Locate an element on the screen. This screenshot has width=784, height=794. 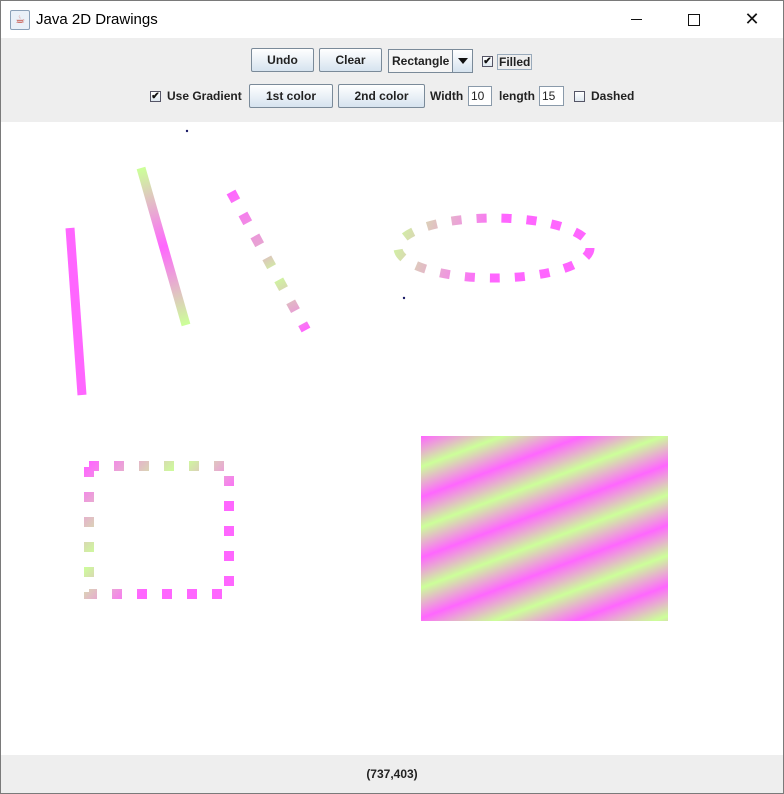
minimize-button is located at coordinates (636, 19).